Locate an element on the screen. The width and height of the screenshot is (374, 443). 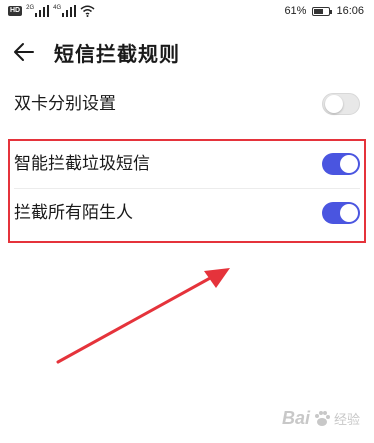
paw-icon is located at coordinates (322, 418).